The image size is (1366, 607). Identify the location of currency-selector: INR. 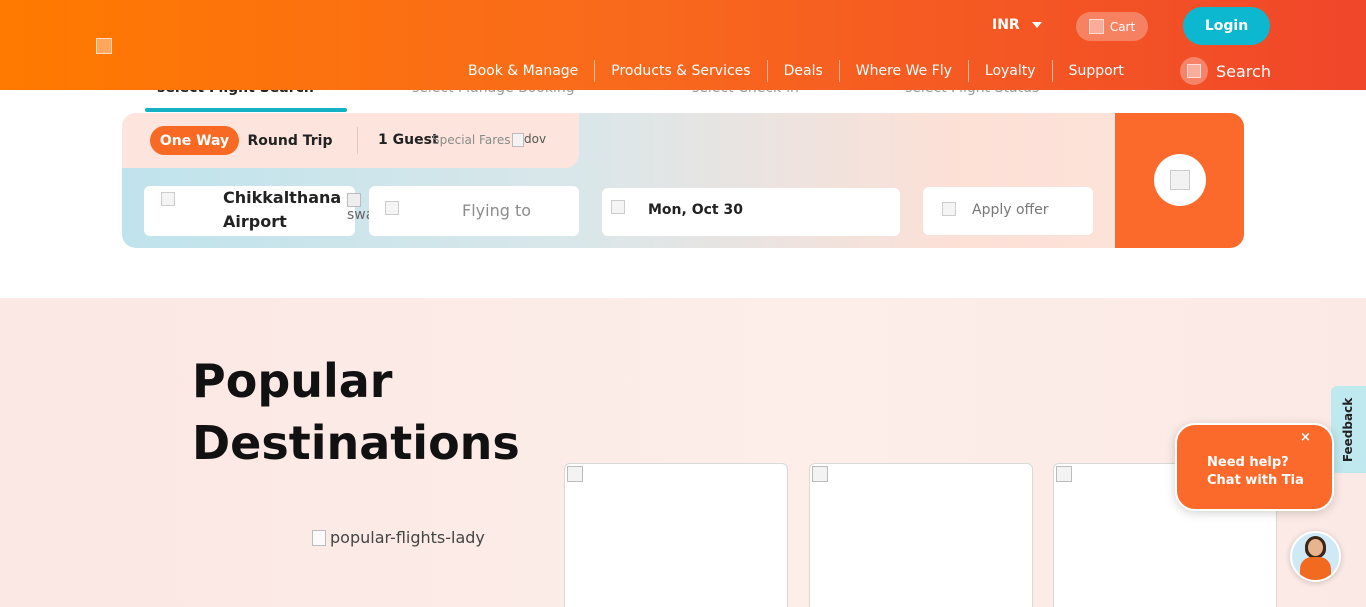
(1017, 25).